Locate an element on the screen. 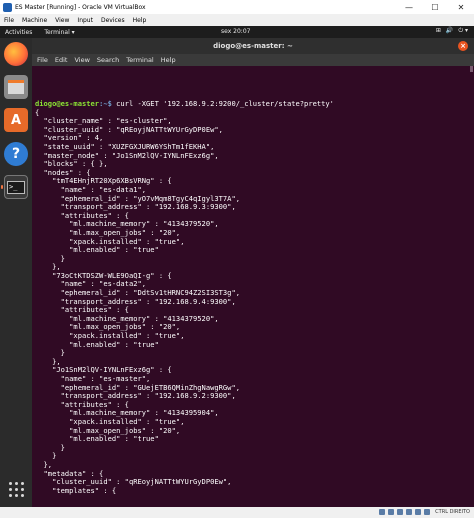 The image size is (474, 518). terminal-menu-help: Help is located at coordinates (168, 60).